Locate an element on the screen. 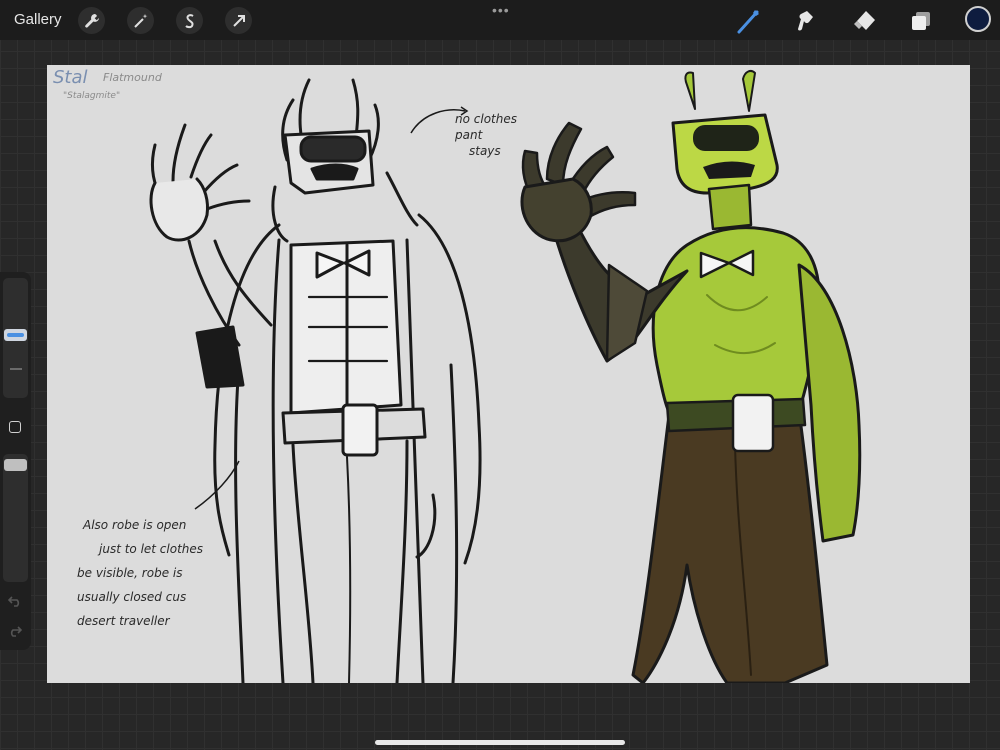  modify-square-button is located at coordinates (15, 427).